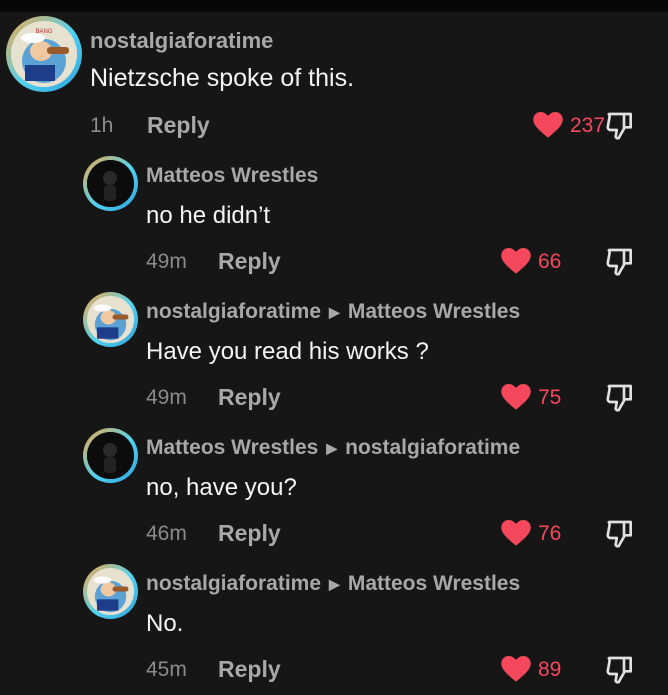 The height and width of the screenshot is (695, 668). Describe the element at coordinates (43, 32) in the screenshot. I see `svg-text: BANG` at that location.